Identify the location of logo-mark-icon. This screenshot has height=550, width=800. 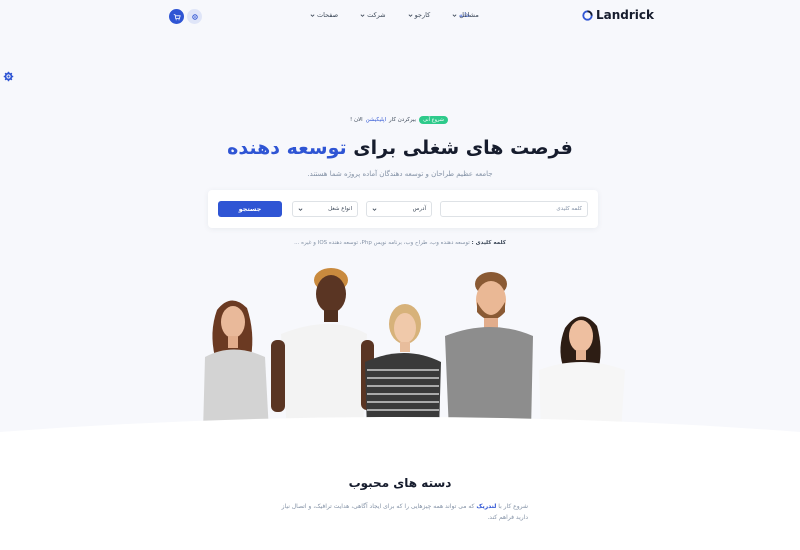
(587, 15).